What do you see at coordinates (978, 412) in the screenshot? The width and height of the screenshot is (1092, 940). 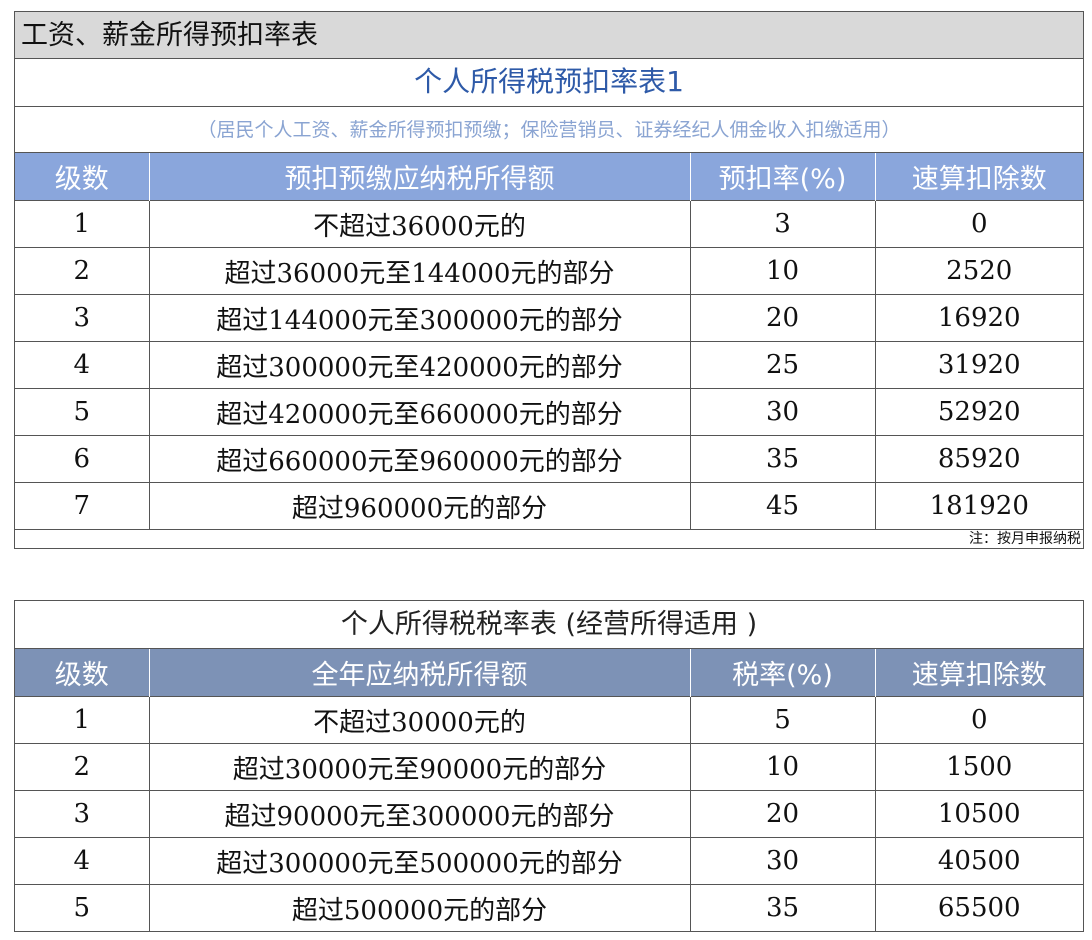 I see `quick-deduction-cell: 52920` at bounding box center [978, 412].